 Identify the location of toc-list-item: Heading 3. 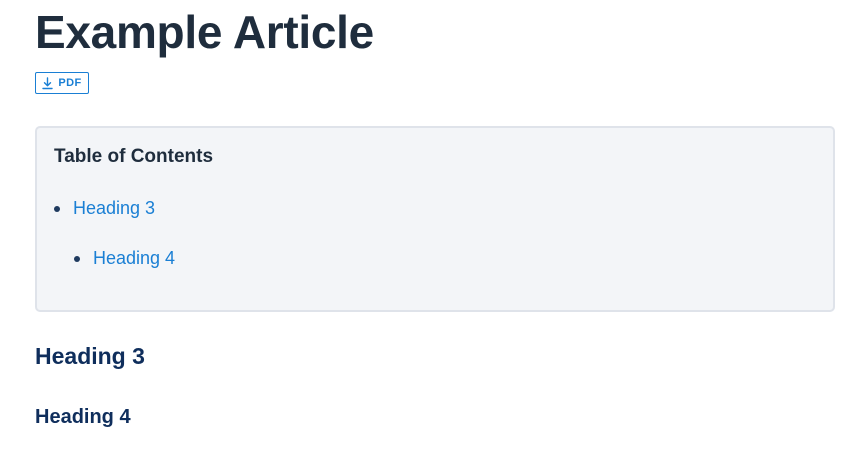
(104, 208).